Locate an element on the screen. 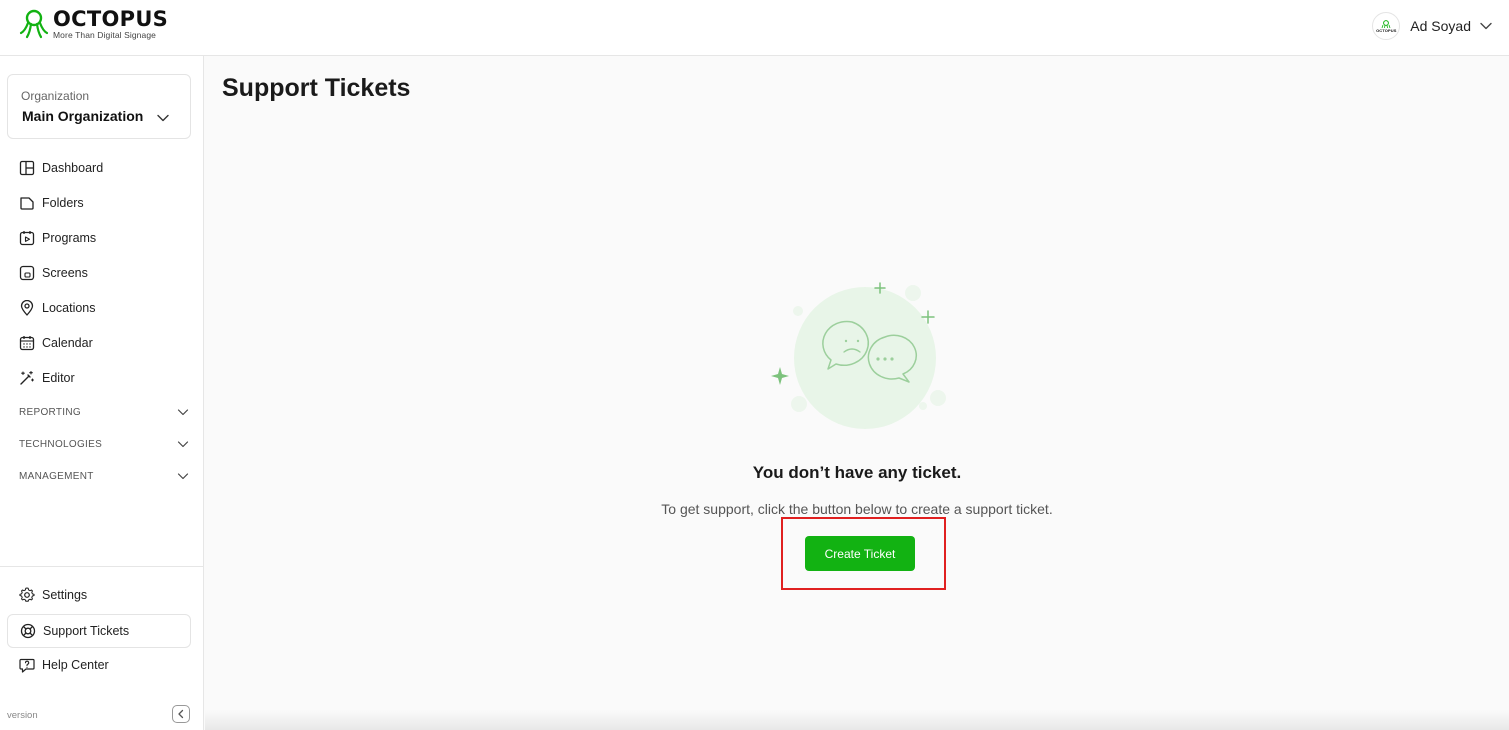  sidebar-item-calendar: Calendar is located at coordinates (99, 343).